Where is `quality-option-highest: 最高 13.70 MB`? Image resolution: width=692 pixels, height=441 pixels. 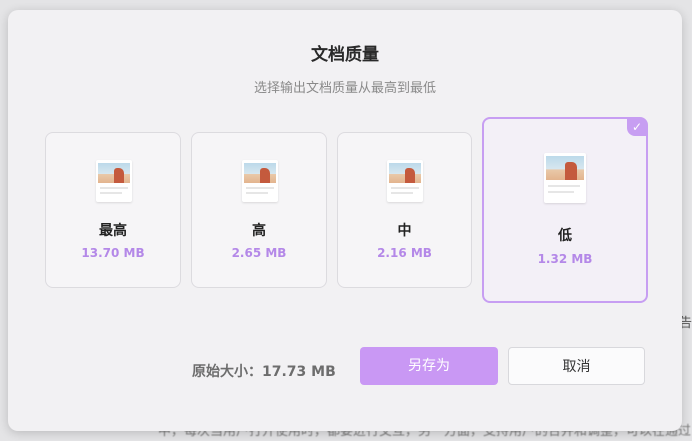 quality-option-highest: 最高 13.70 MB is located at coordinates (113, 210).